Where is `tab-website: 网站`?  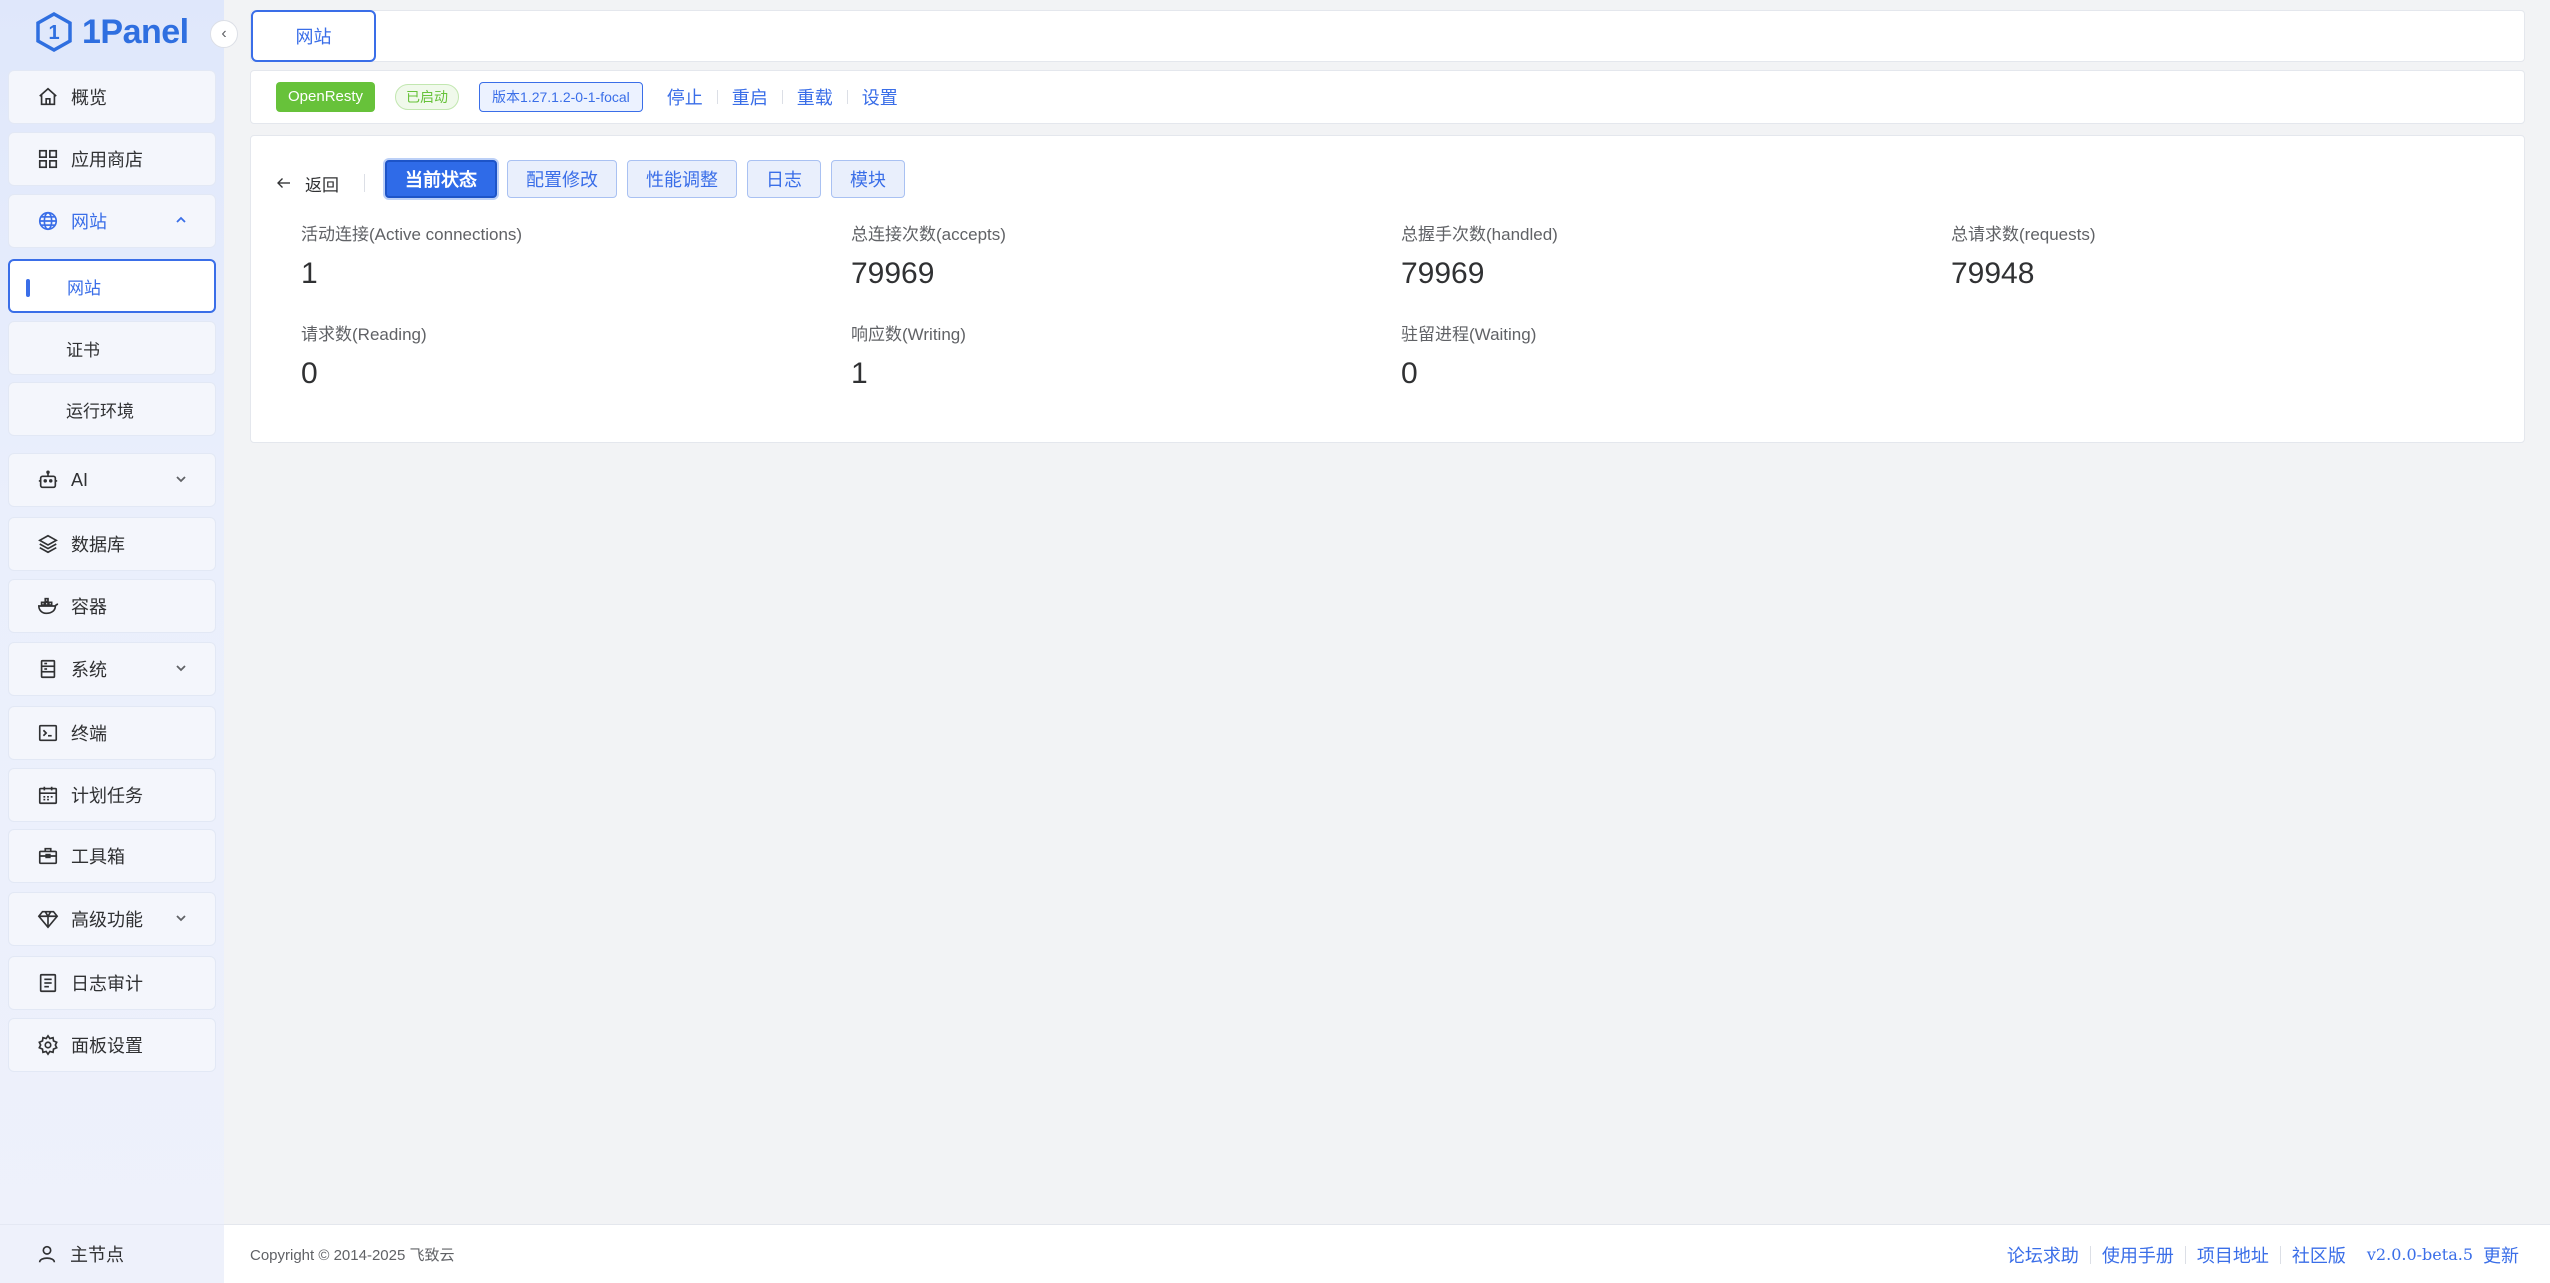
tab-website: 网站 is located at coordinates (313, 36).